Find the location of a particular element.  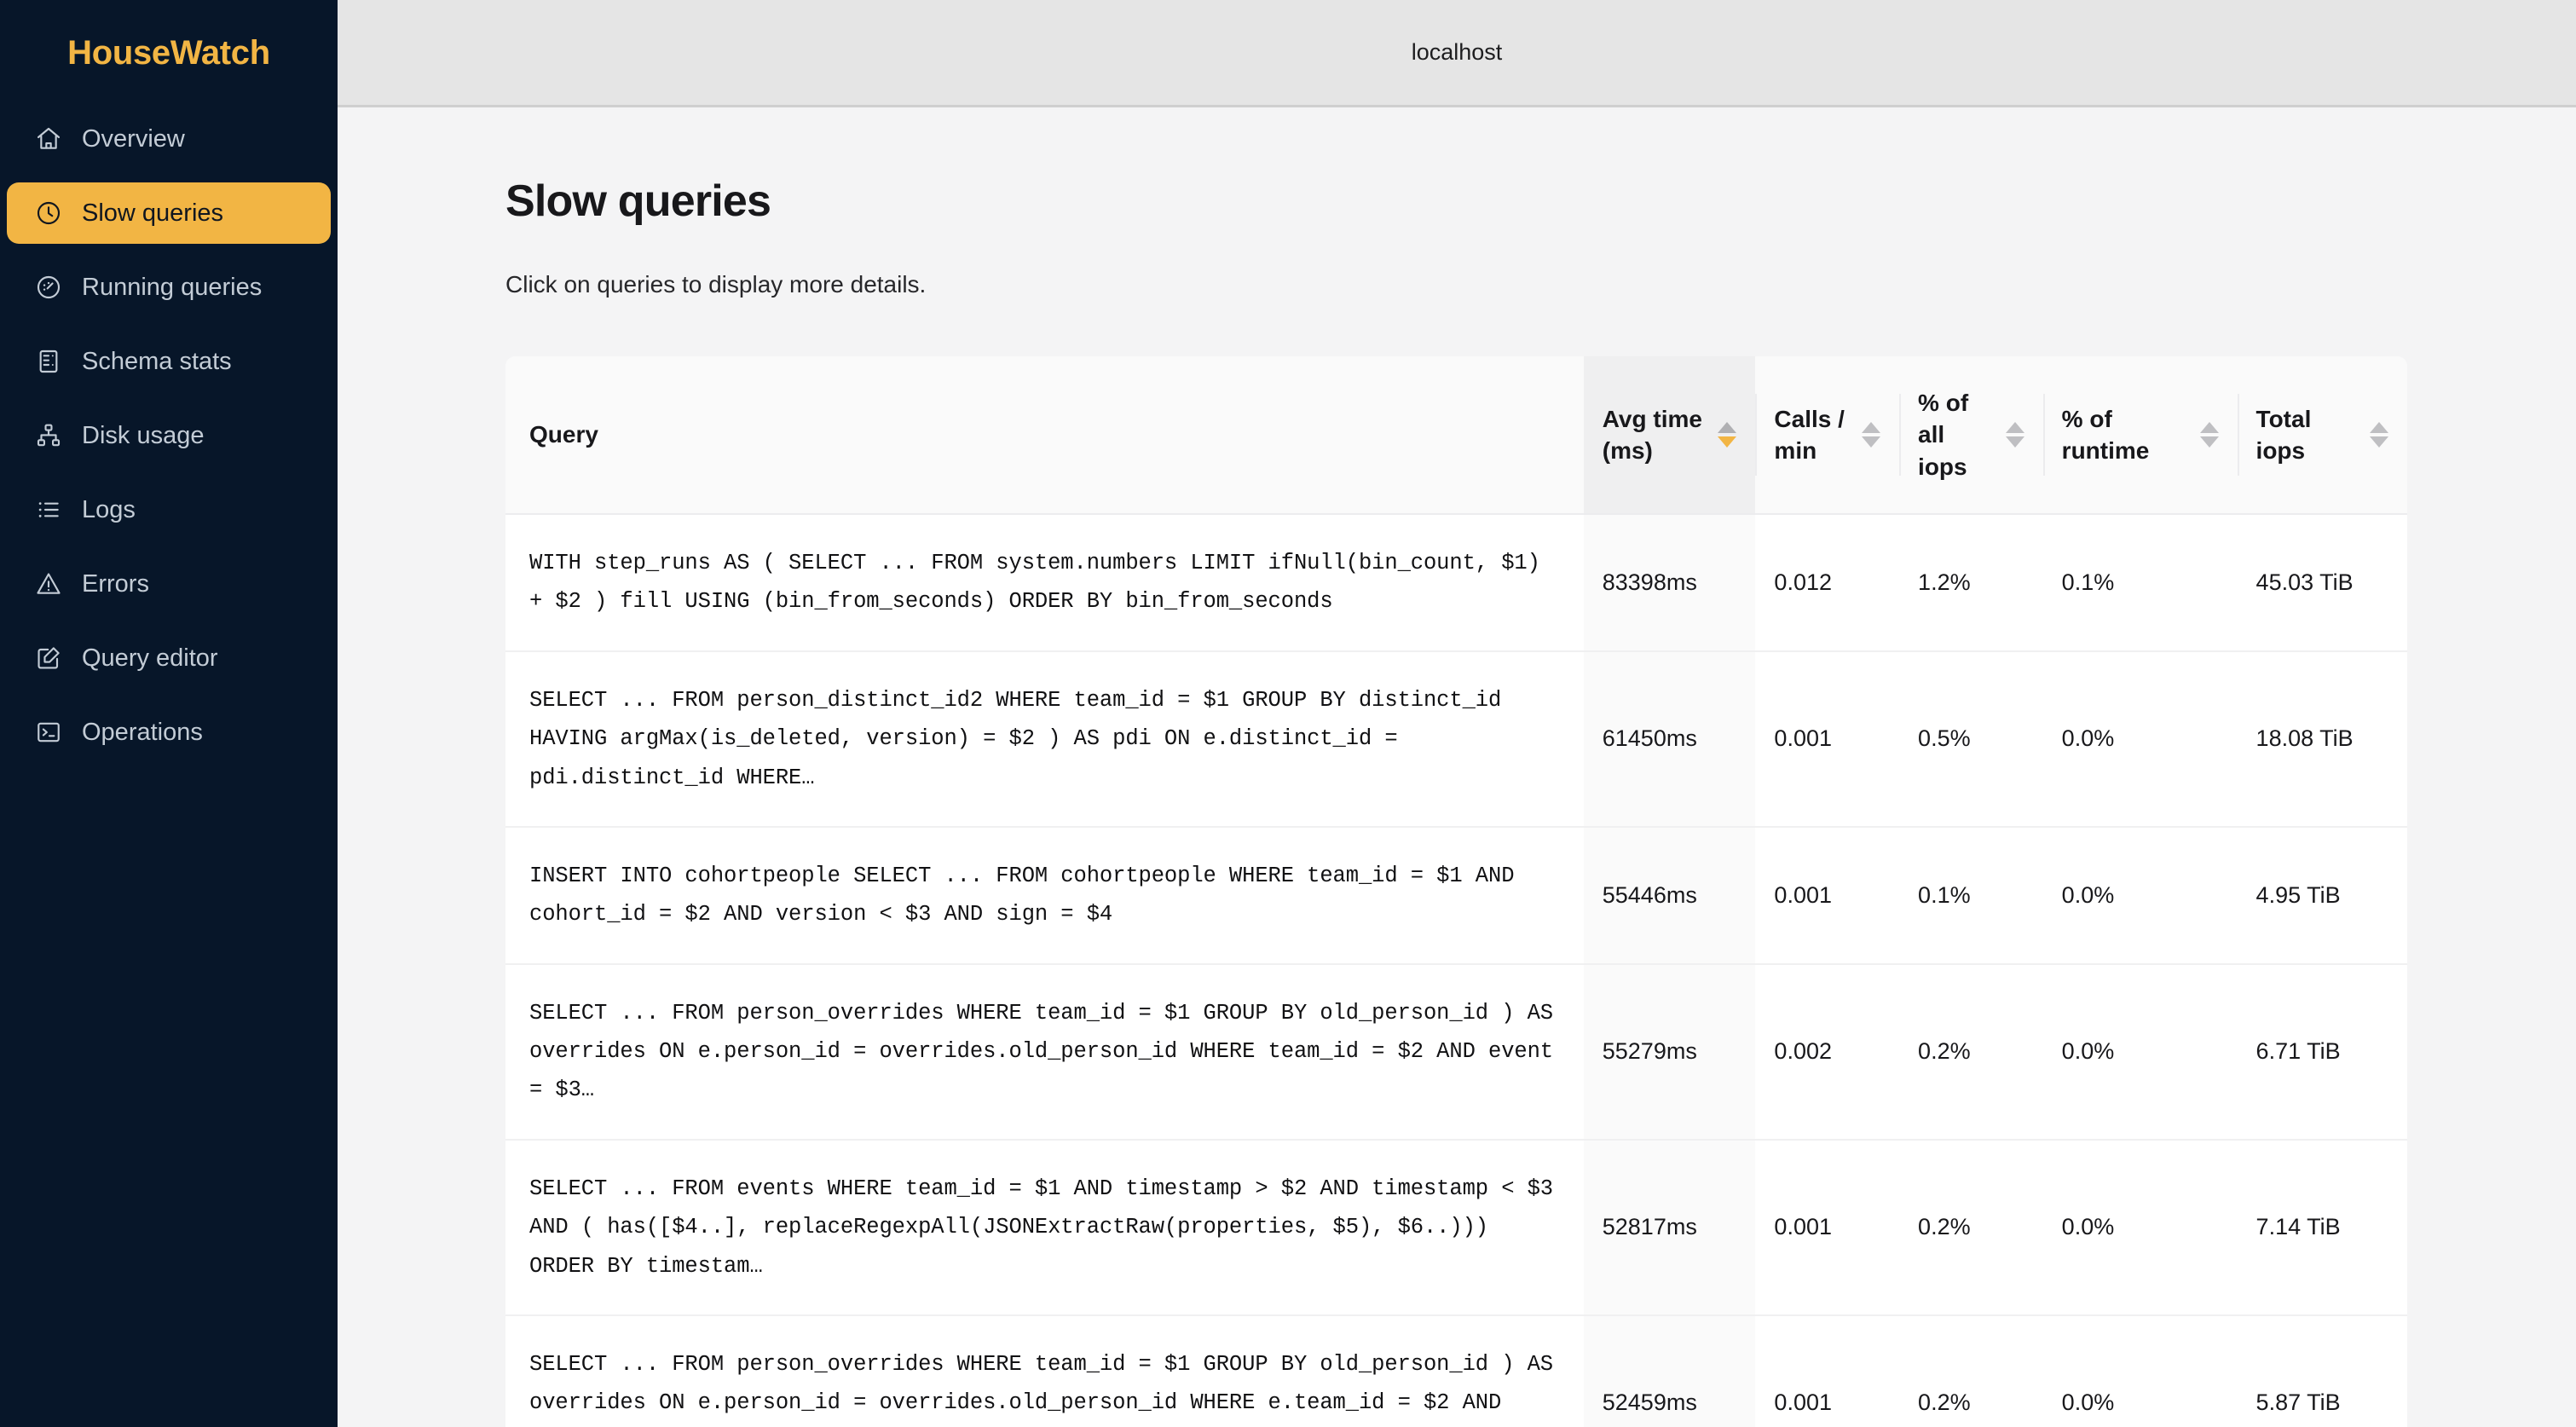

sidebar-item-label: Query editor is located at coordinates (150, 658).